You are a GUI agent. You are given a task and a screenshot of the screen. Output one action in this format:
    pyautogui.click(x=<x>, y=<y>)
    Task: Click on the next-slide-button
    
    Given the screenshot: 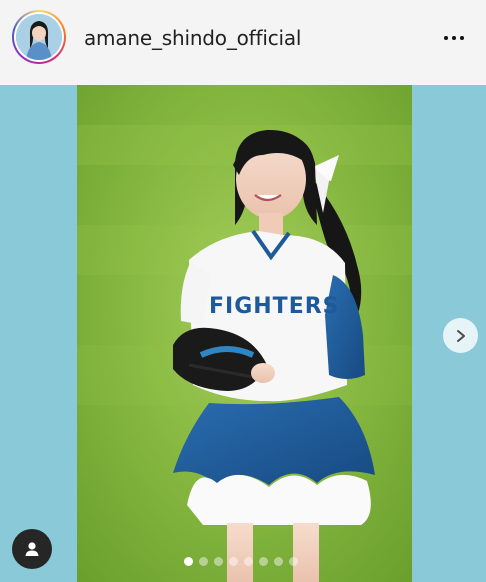 What is the action you would take?
    pyautogui.click(x=460, y=335)
    